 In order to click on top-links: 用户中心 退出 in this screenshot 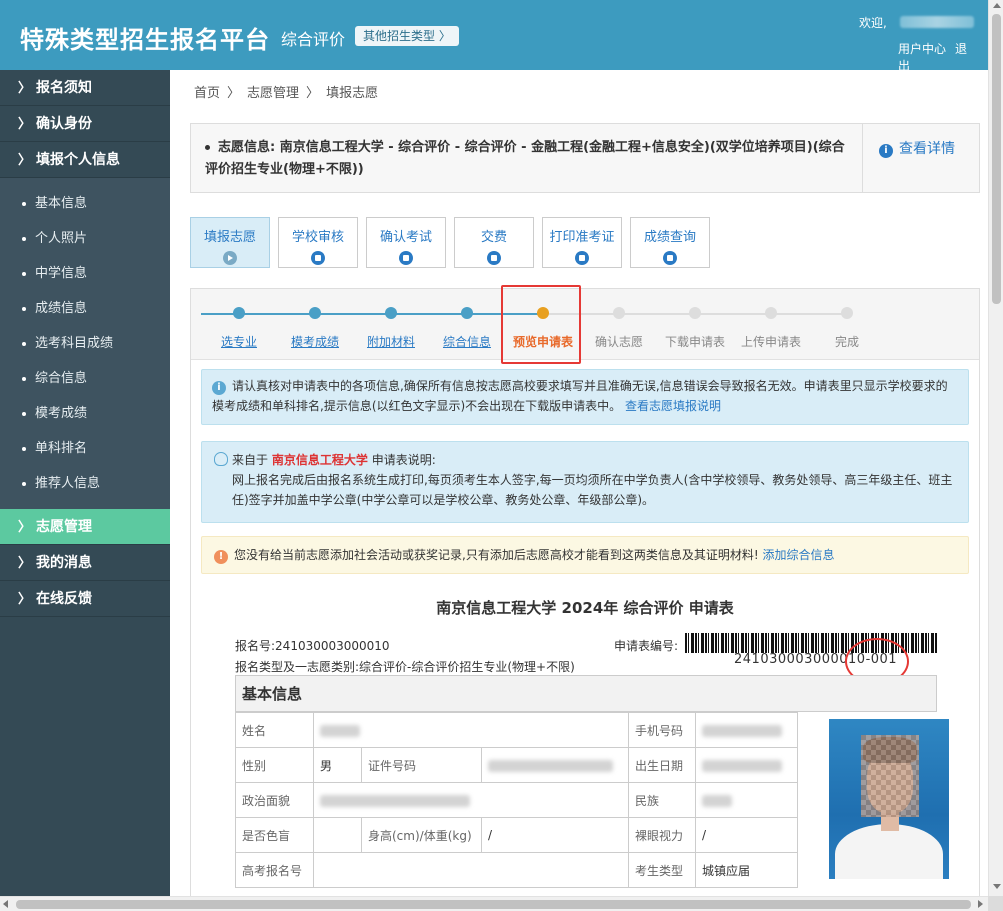, I will do `click(943, 57)`.